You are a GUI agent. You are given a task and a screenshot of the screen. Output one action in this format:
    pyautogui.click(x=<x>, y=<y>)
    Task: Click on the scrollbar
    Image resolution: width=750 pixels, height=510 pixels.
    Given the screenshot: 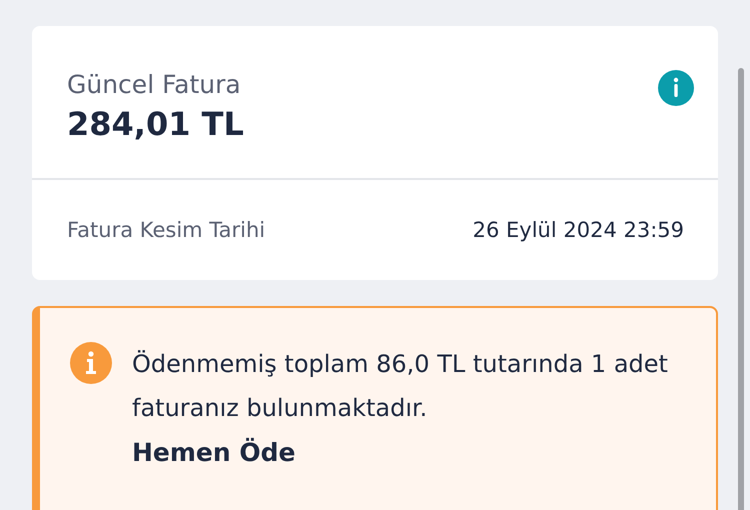 What is the action you would take?
    pyautogui.click(x=741, y=289)
    